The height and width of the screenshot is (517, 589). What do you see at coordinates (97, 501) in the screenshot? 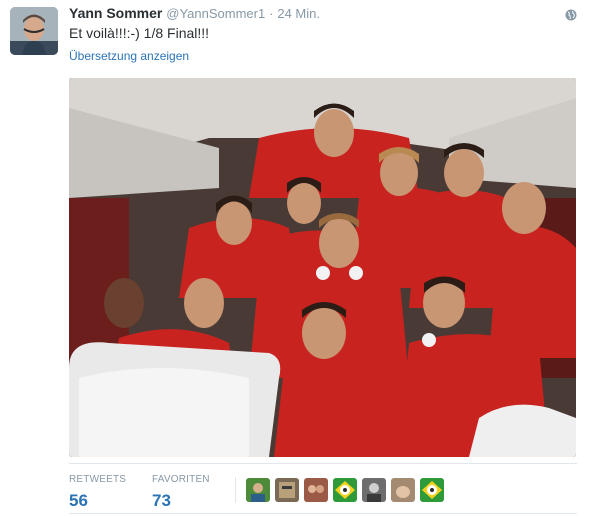
I see `retweets-count: 56` at bounding box center [97, 501].